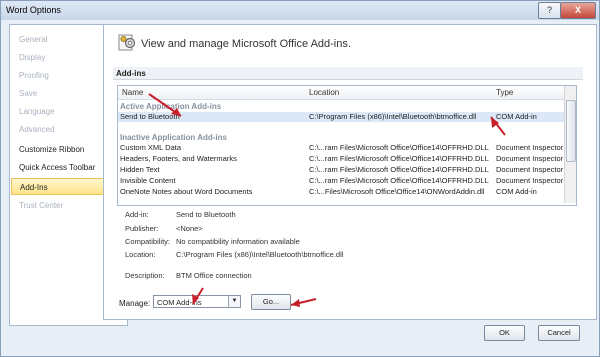 The image size is (600, 357). What do you see at coordinates (145, 275) in the screenshot?
I see `description-label: Description:` at bounding box center [145, 275].